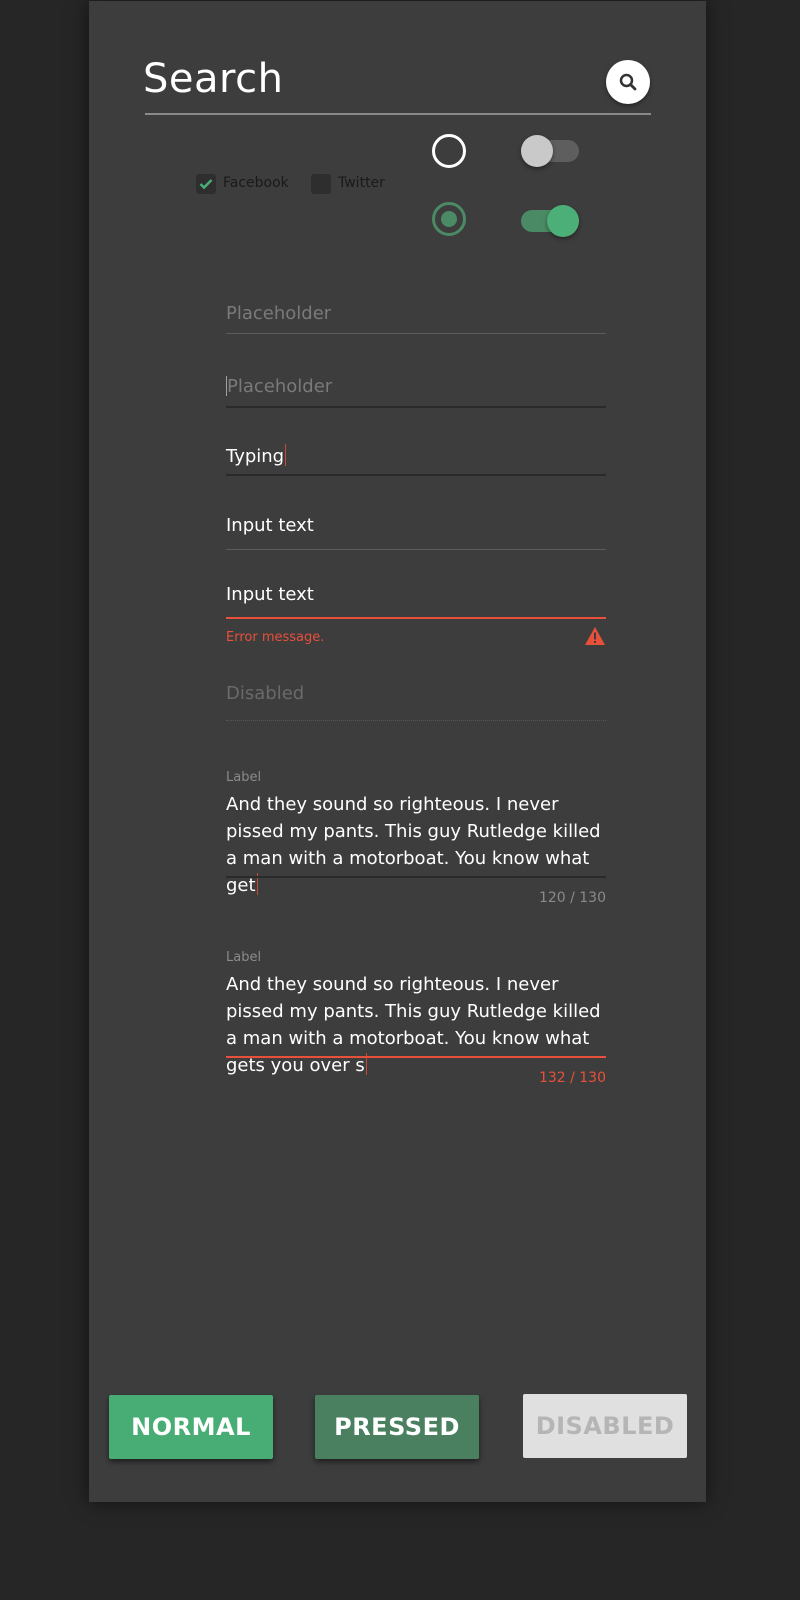 This screenshot has height=1600, width=800. What do you see at coordinates (572, 898) in the screenshot?
I see `character-counter: 120 / 130` at bounding box center [572, 898].